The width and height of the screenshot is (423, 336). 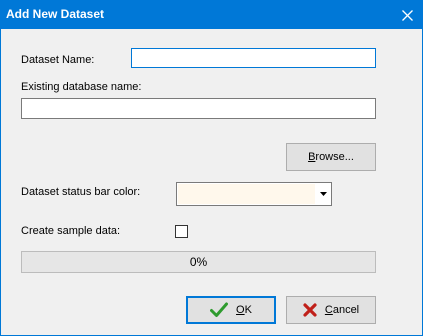 I want to click on dialog-title: Add New Dataset, so click(x=55, y=14).